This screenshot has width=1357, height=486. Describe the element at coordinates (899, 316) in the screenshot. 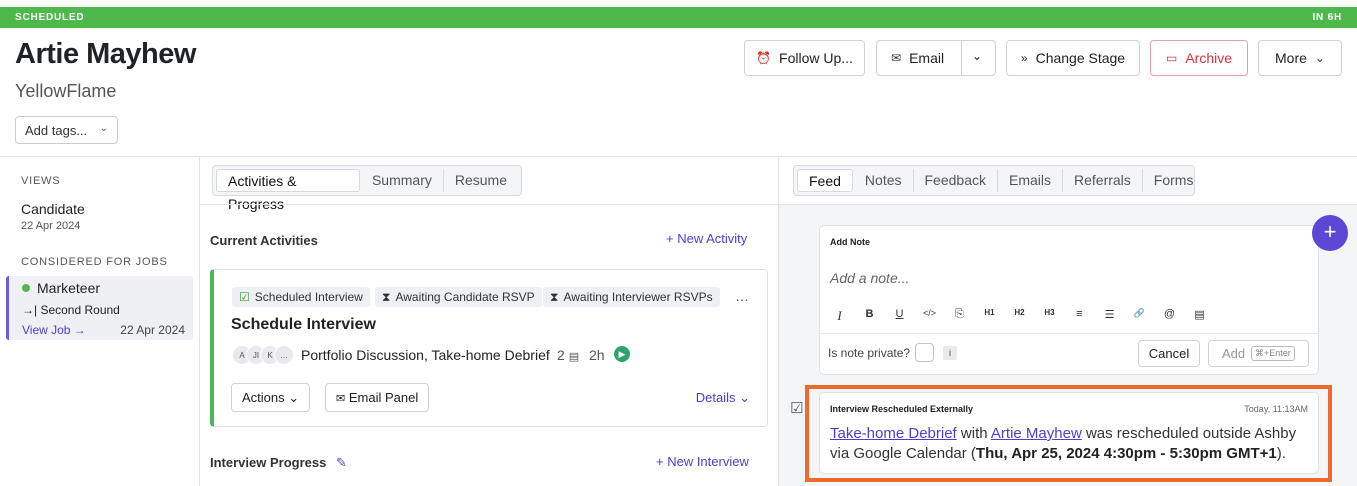

I see `underline-icon: U` at that location.